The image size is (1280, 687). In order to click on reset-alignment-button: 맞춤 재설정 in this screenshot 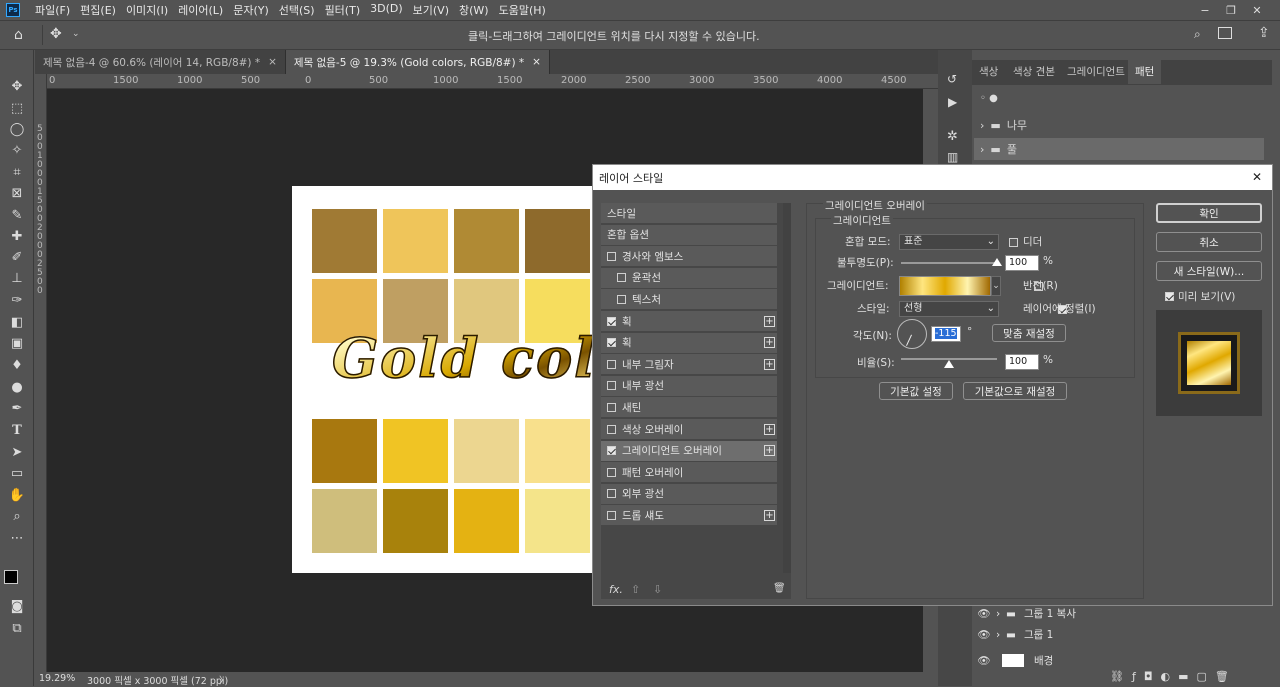, I will do `click(1029, 333)`.